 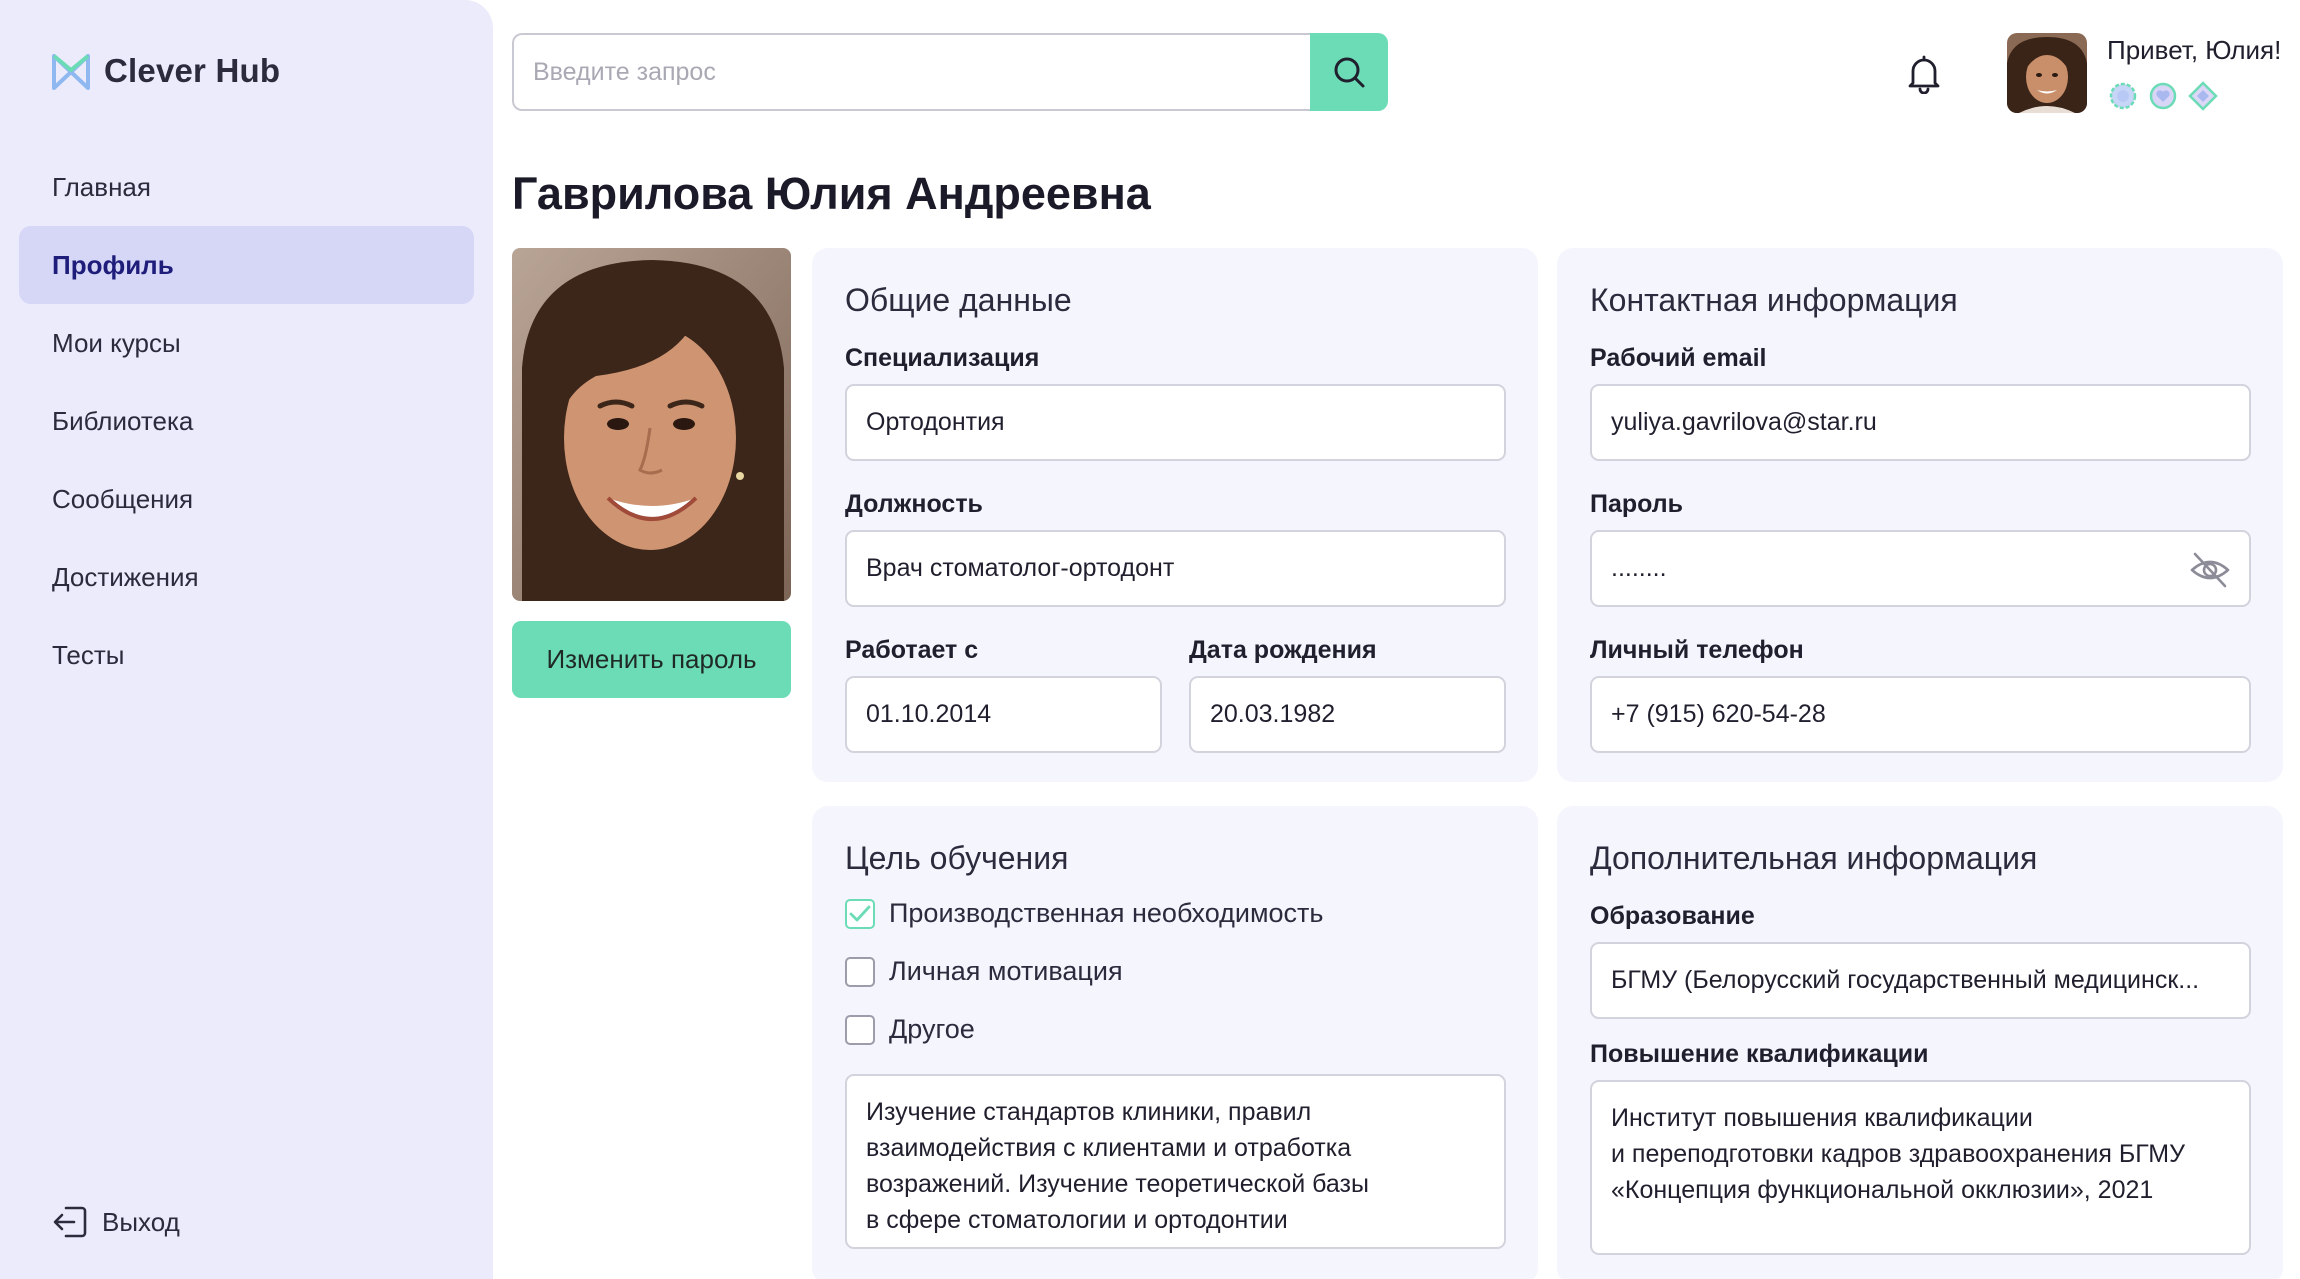 What do you see at coordinates (2203, 96) in the screenshot?
I see `badge-diamond-icon` at bounding box center [2203, 96].